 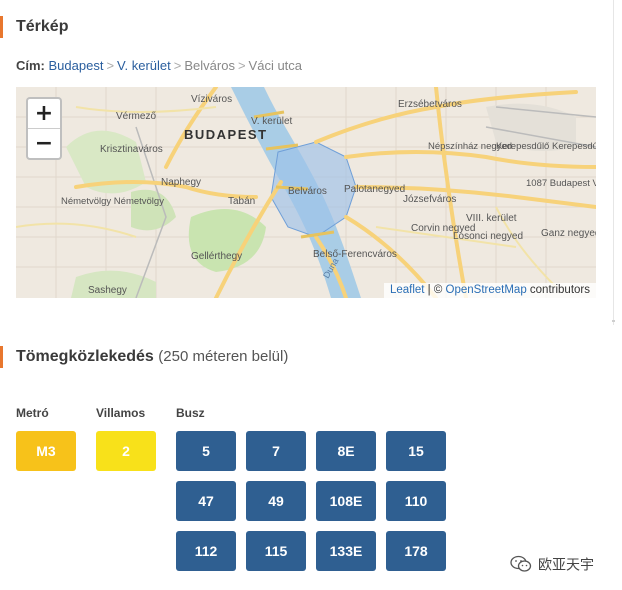 What do you see at coordinates (107, 290) in the screenshot?
I see `map-label: Sashegy` at bounding box center [107, 290].